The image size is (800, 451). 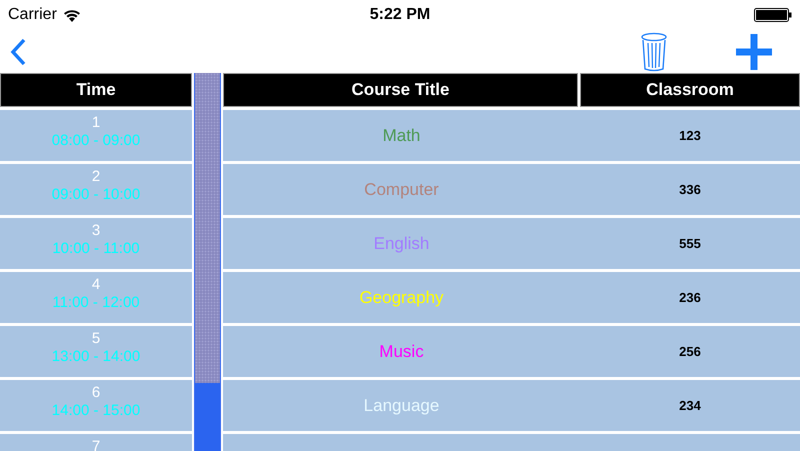 I want to click on classroom-number: 336, so click(x=690, y=189).